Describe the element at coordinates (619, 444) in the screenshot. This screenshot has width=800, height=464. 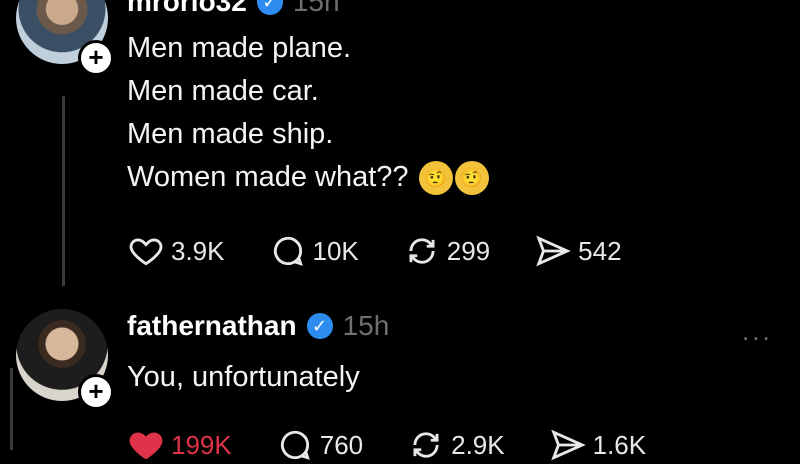
I see `share-count: 1.6K` at that location.